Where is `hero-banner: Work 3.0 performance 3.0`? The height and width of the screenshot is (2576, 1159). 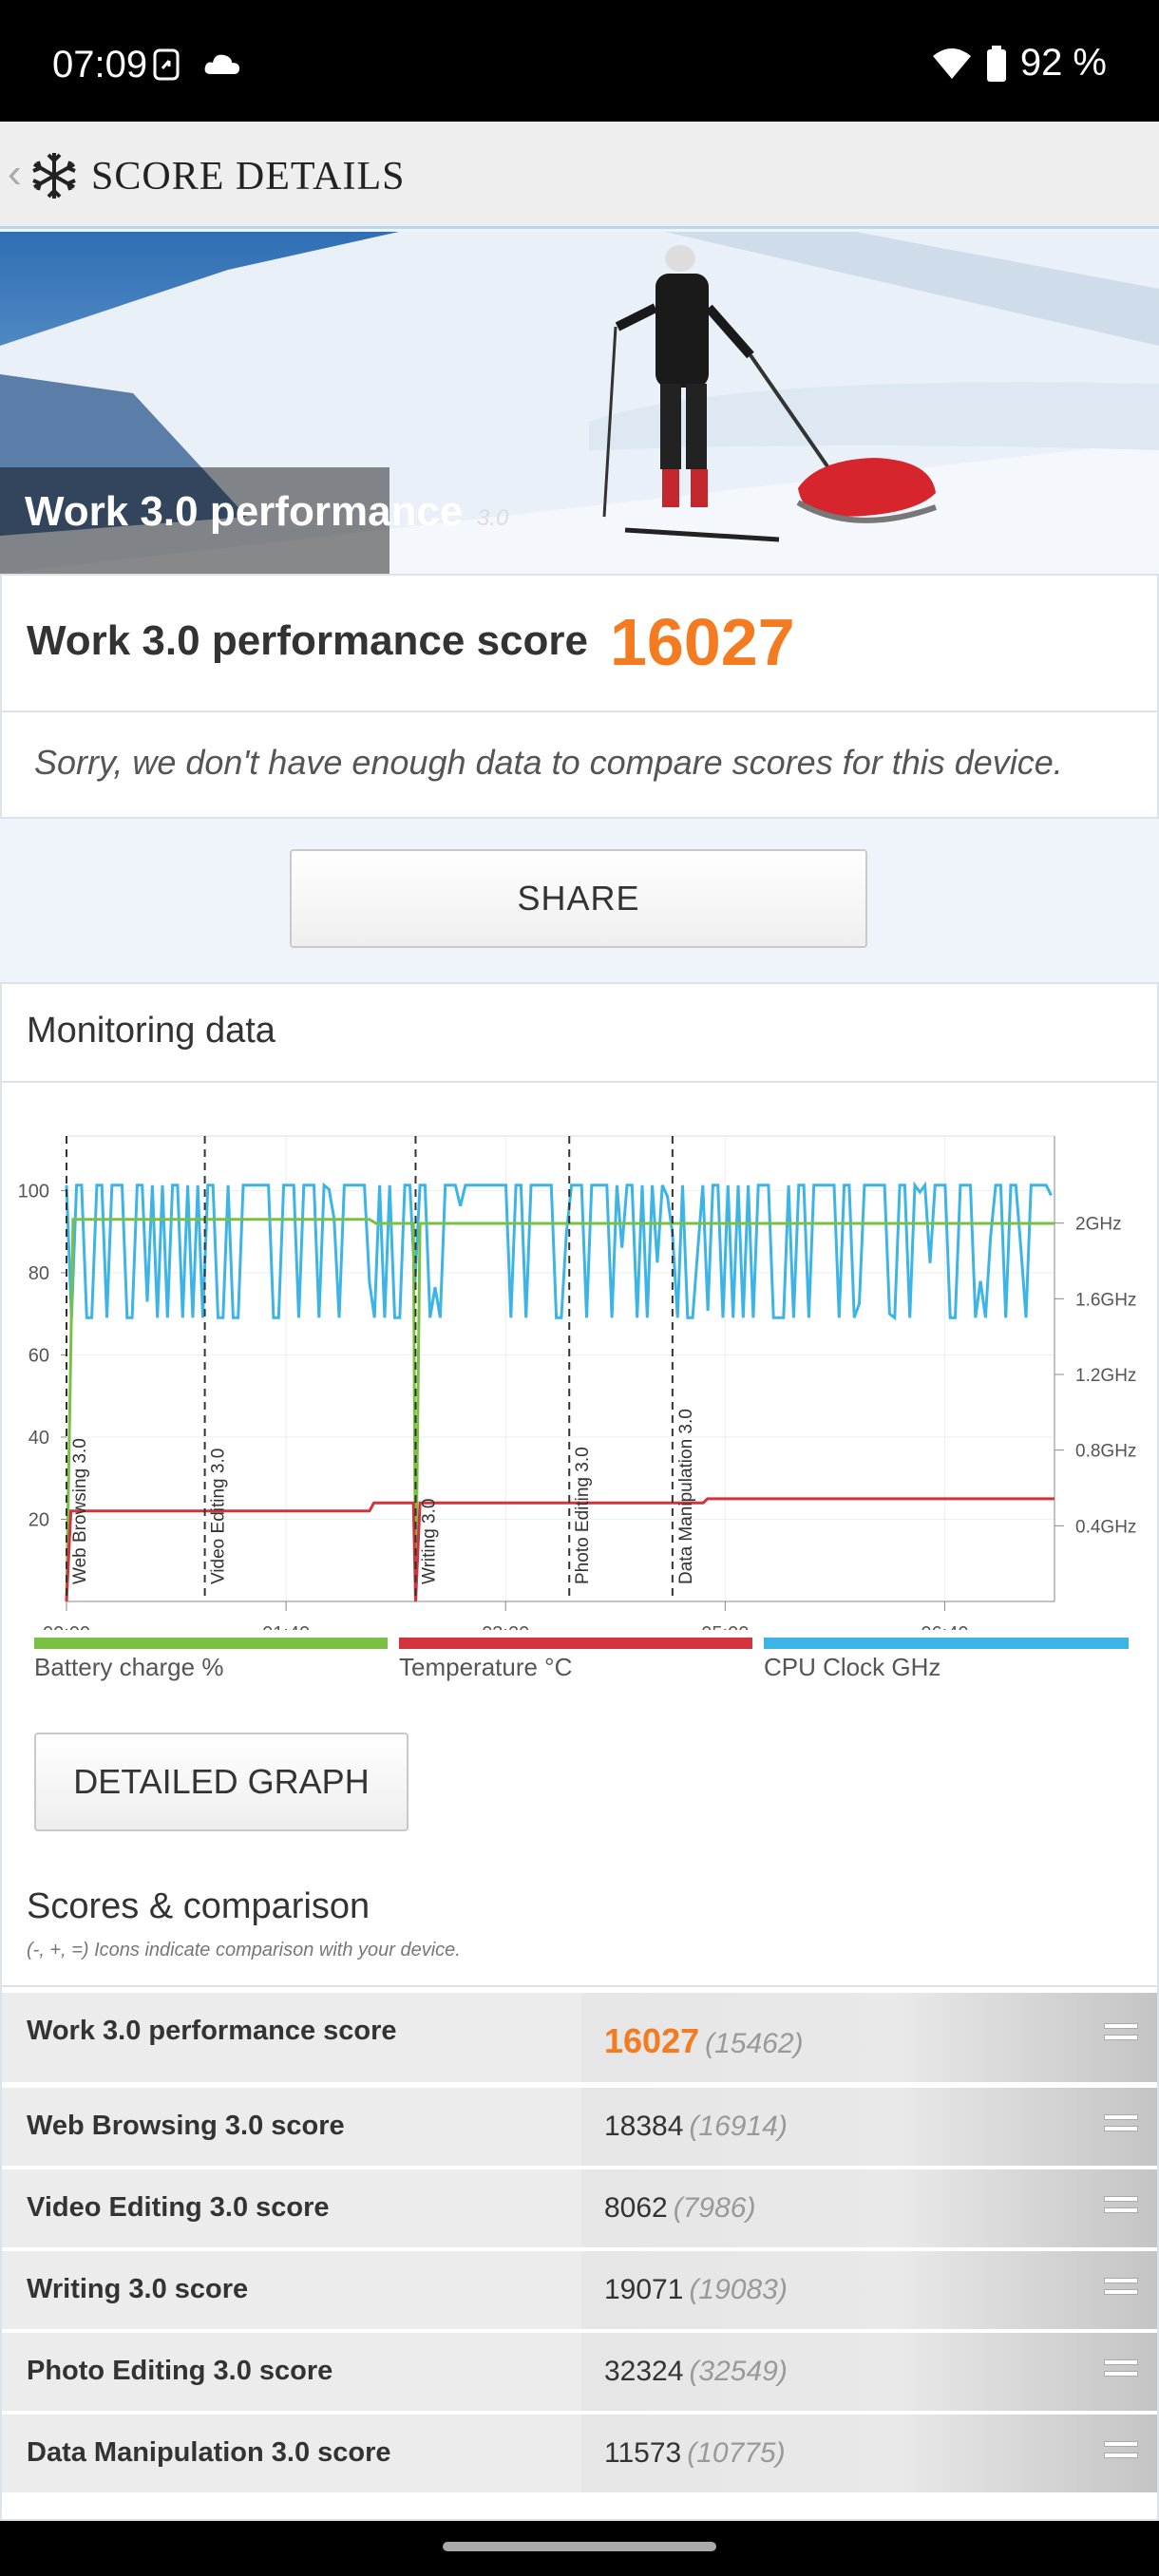 hero-banner: Work 3.0 performance 3.0 is located at coordinates (579, 403).